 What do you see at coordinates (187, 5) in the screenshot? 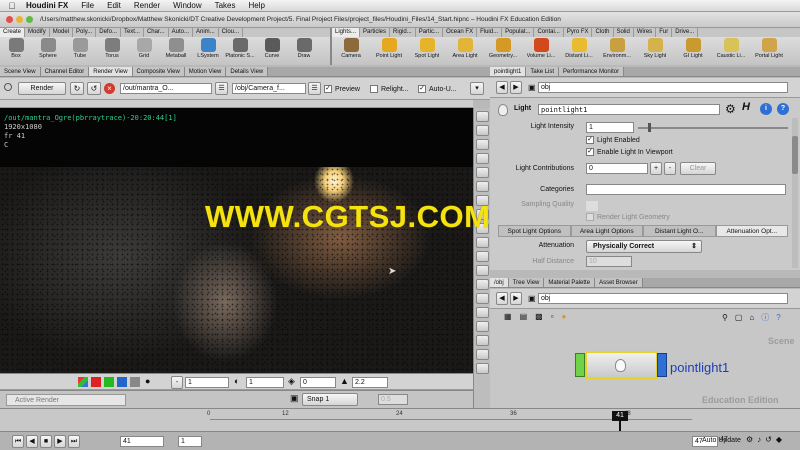
I see `menu-window: Window` at bounding box center [187, 5].